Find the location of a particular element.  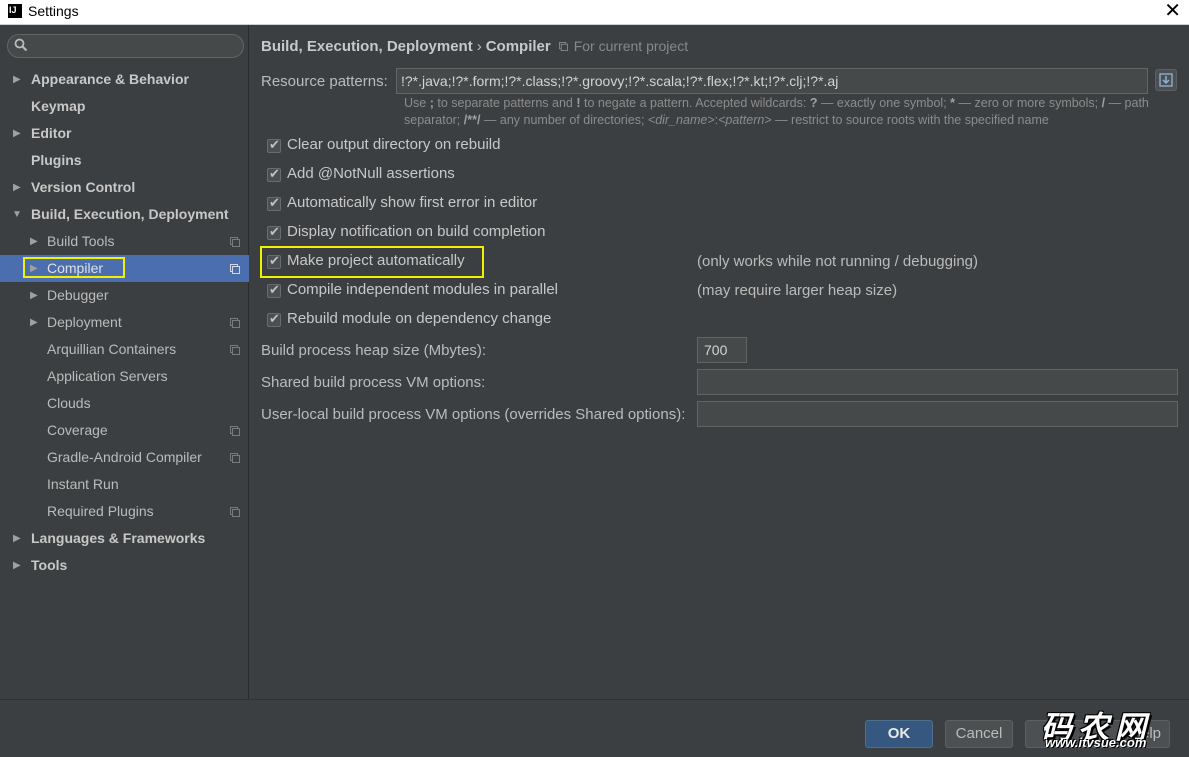

ok-button: OK is located at coordinates (899, 734).